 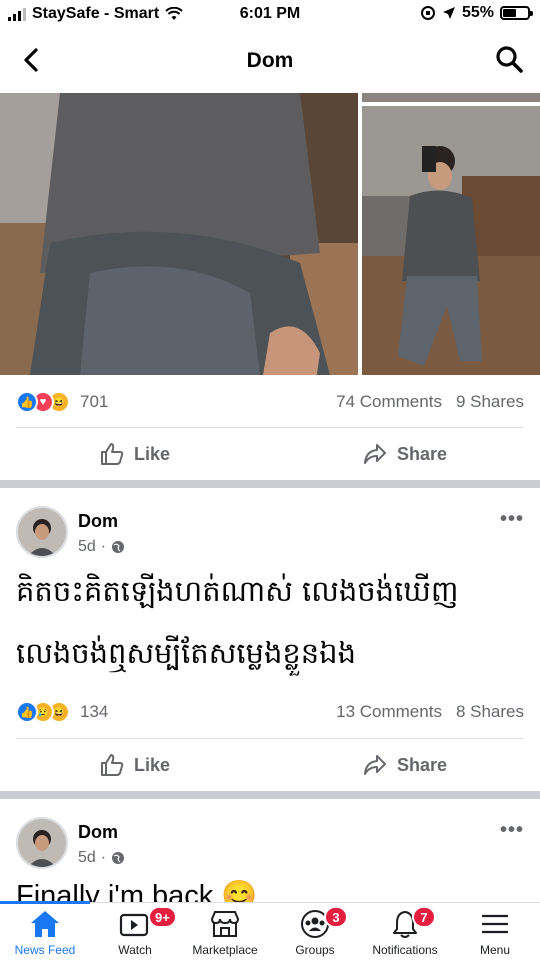 What do you see at coordinates (495, 924) in the screenshot?
I see `menu-icon` at bounding box center [495, 924].